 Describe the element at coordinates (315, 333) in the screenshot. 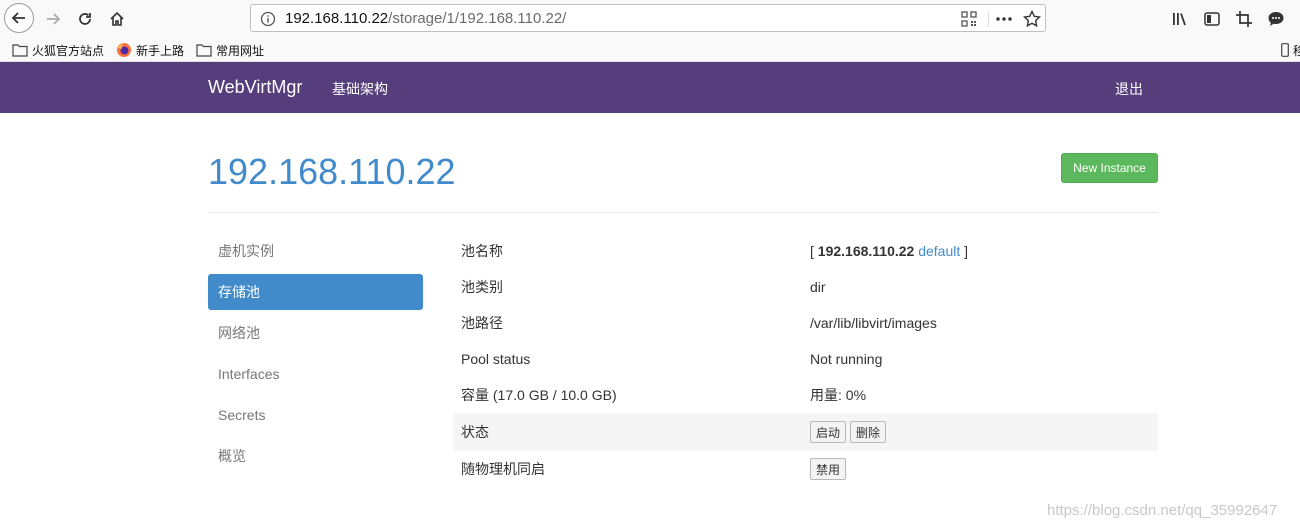

I see `sidebar-item-networks: 网络池` at that location.